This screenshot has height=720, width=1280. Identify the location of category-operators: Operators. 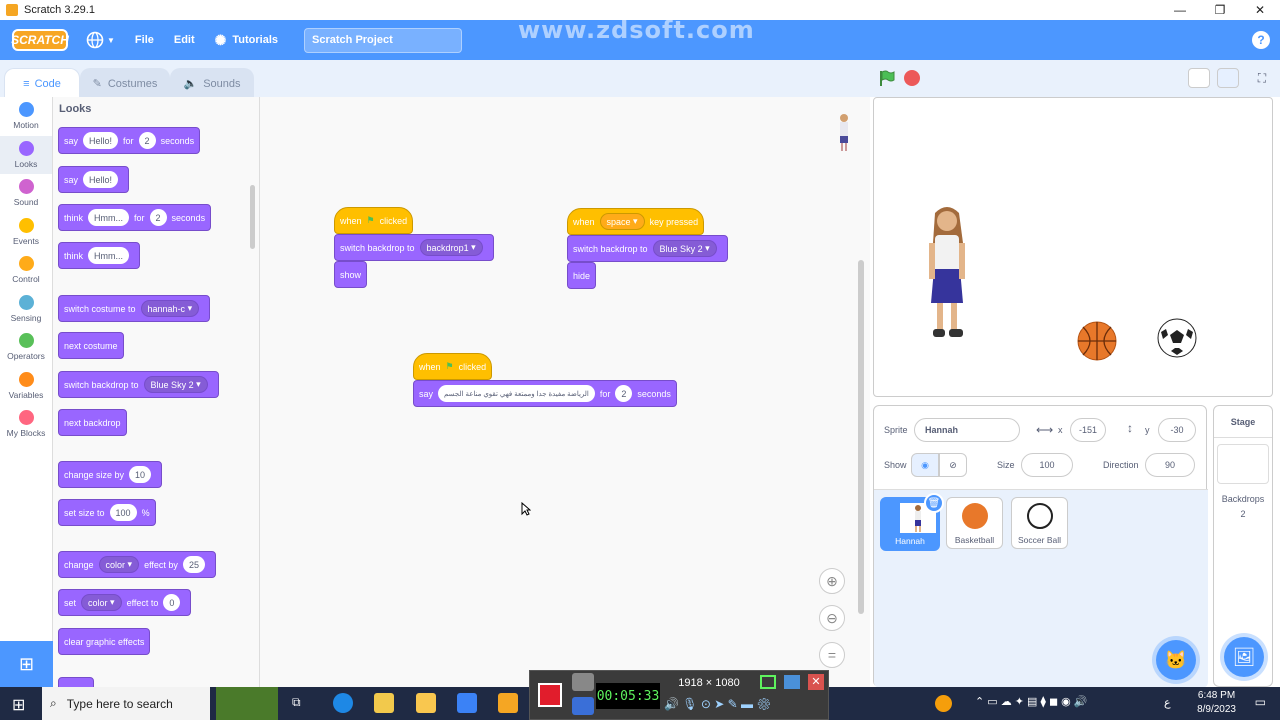
(26, 347).